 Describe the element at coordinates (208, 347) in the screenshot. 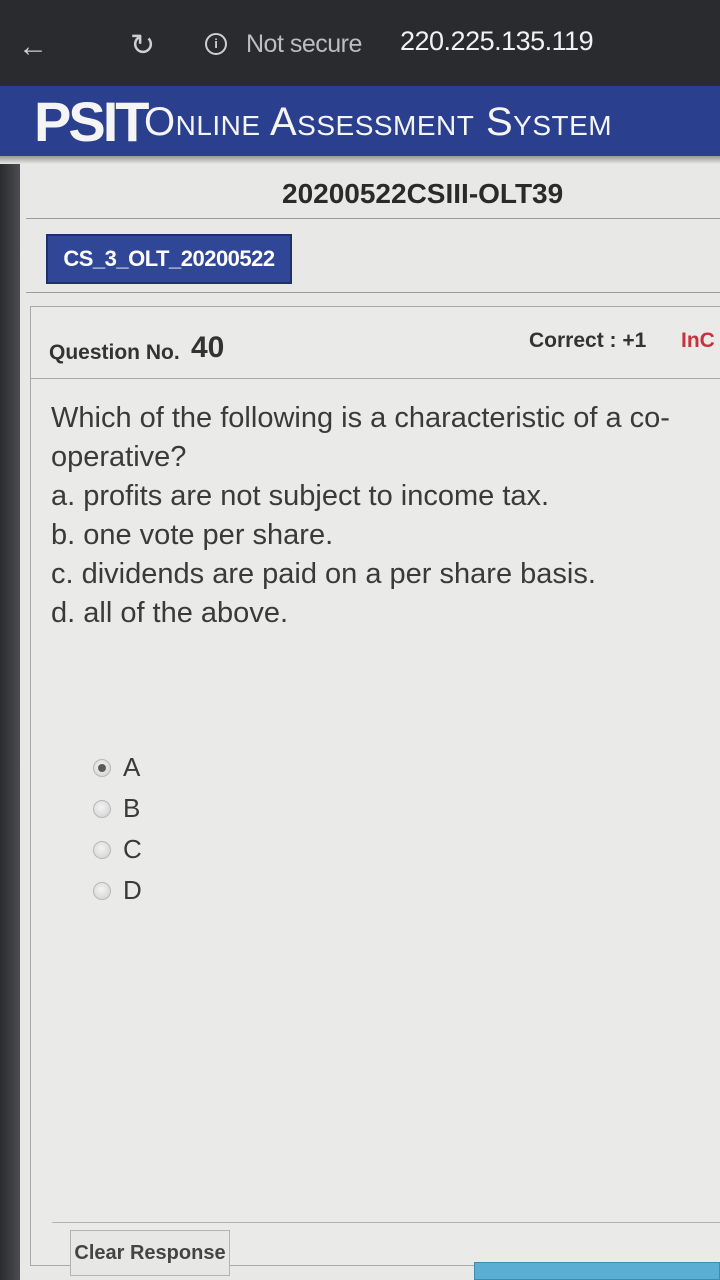

I see `question-number: 40` at that location.